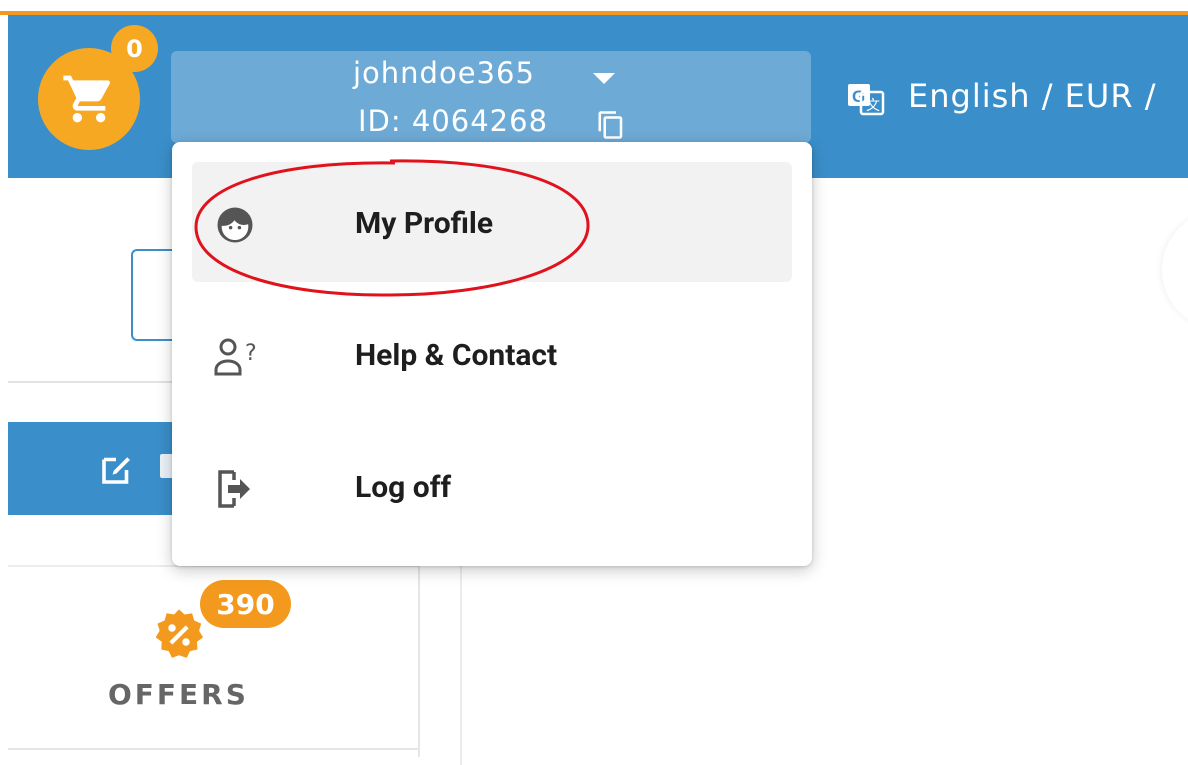  What do you see at coordinates (213, 749) in the screenshot?
I see `card-divider` at bounding box center [213, 749].